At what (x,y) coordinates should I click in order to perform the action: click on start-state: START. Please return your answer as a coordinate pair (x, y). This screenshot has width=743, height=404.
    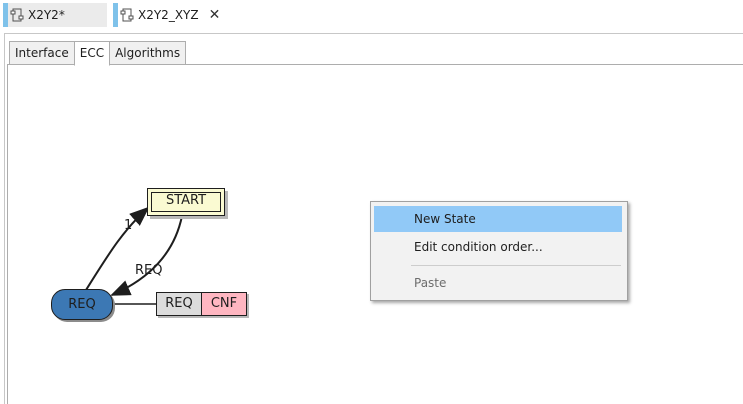
    Looking at the image, I should click on (186, 202).